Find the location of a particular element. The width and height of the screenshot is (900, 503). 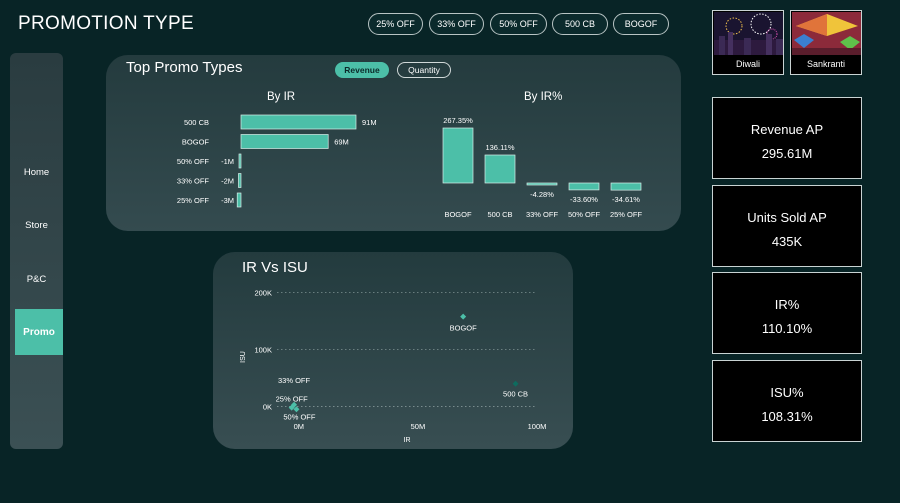

festival-card-diwali: Diwali is located at coordinates (748, 42).